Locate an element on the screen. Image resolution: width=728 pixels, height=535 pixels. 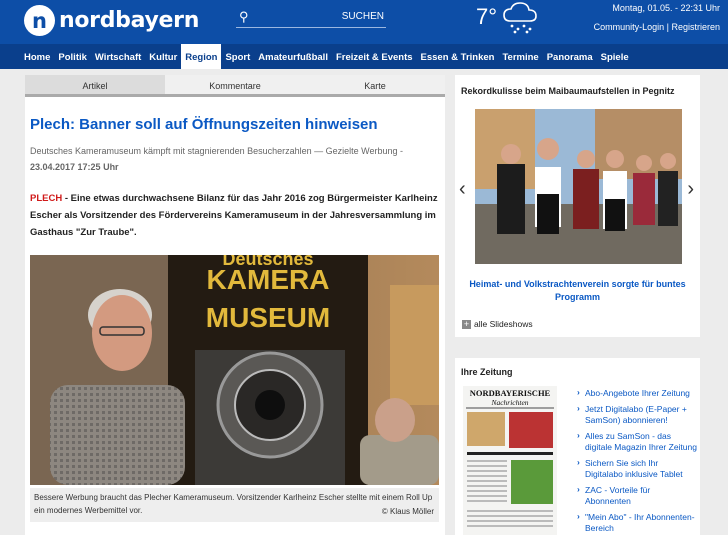
article-tabs: Artikel Kommentare Karte is located at coordinates (235, 86).